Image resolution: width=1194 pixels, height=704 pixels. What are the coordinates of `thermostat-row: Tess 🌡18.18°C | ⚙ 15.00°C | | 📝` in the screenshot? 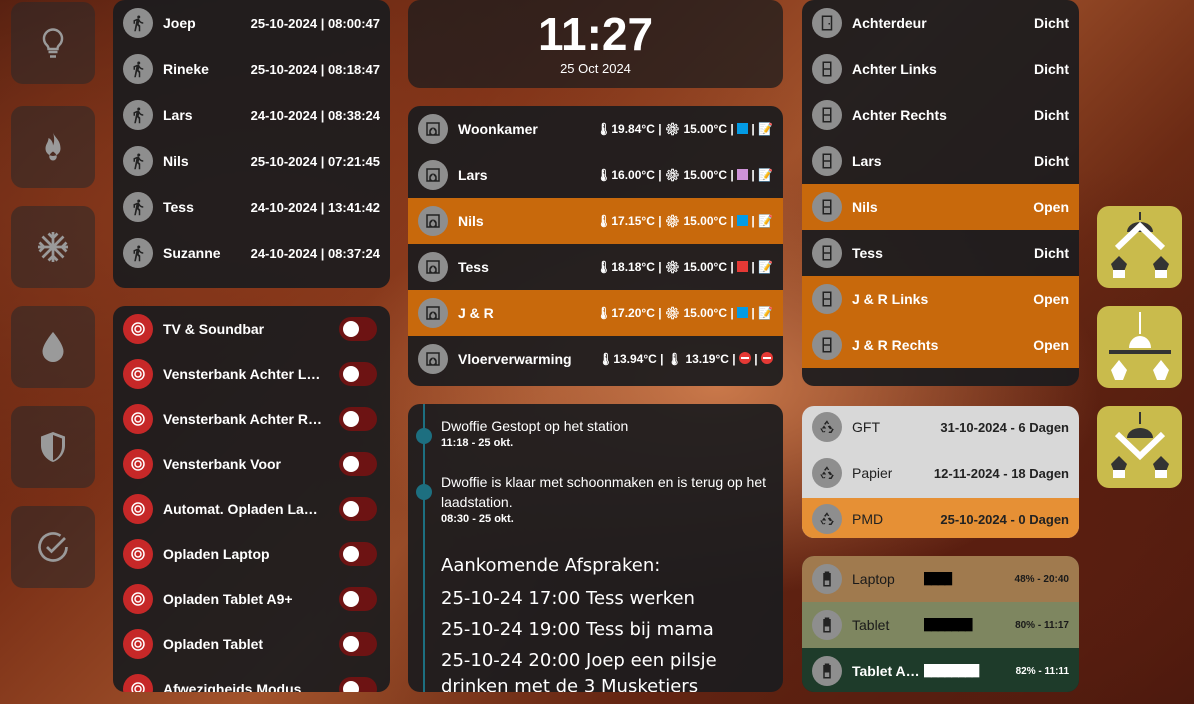 It's located at (595, 267).